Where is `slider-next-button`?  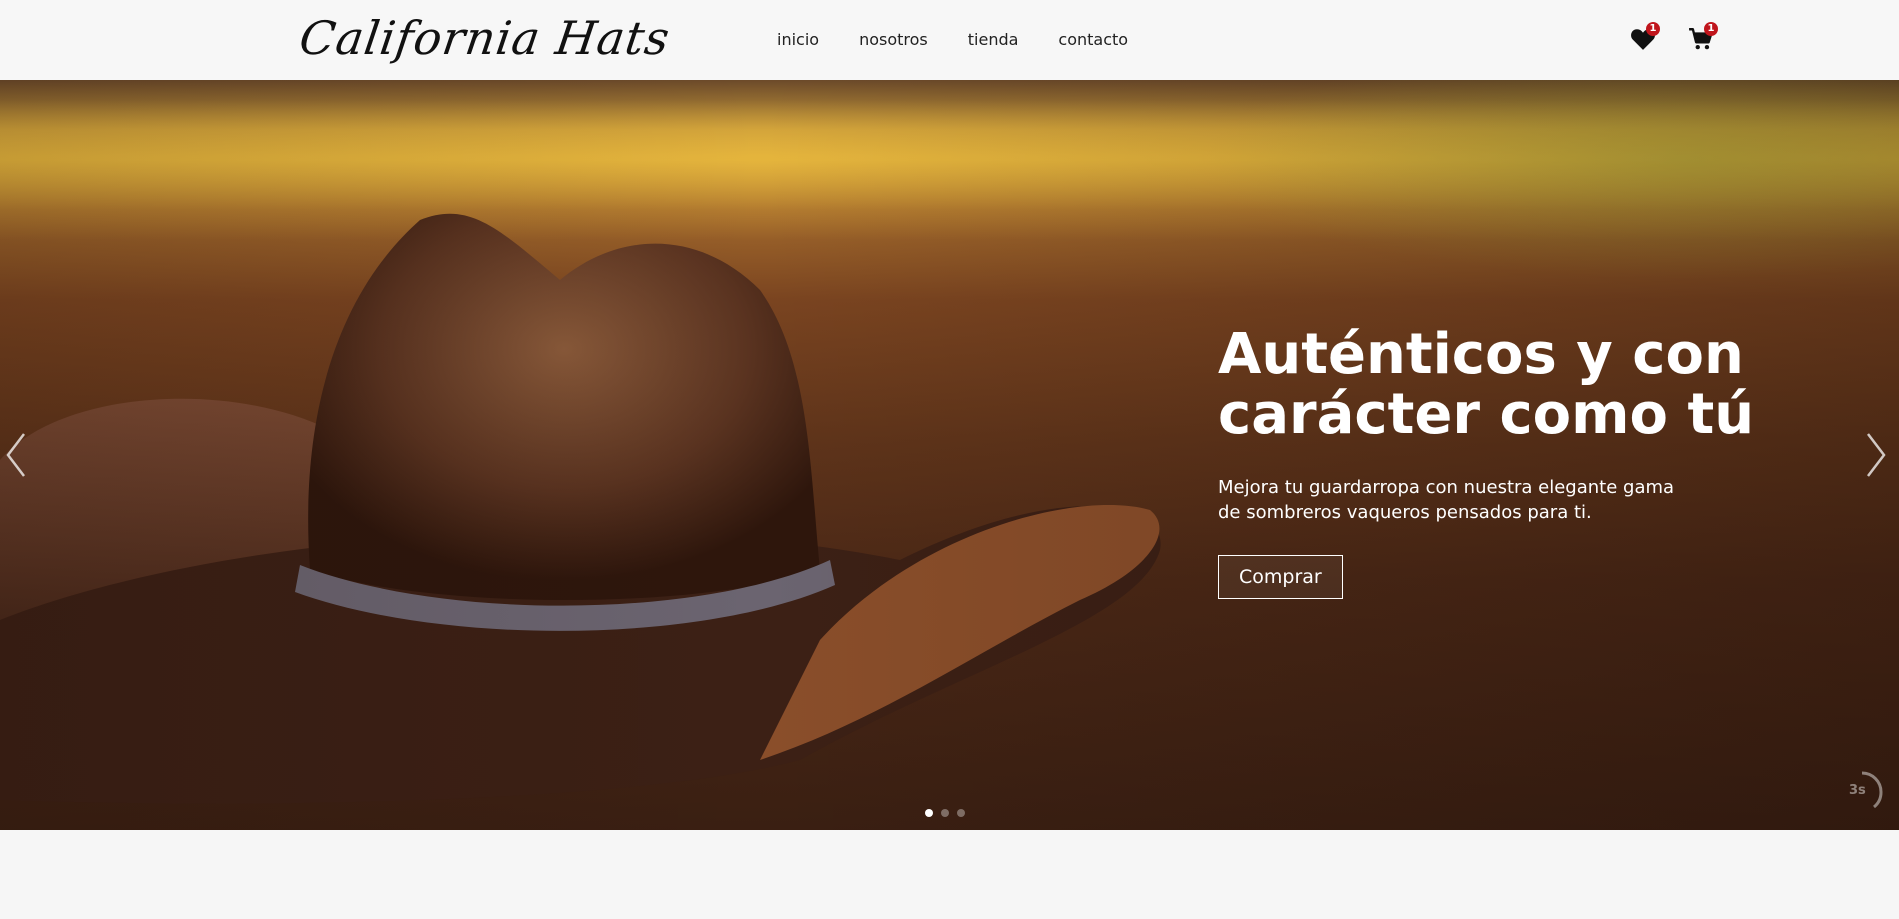
slider-next-button is located at coordinates (1875, 455).